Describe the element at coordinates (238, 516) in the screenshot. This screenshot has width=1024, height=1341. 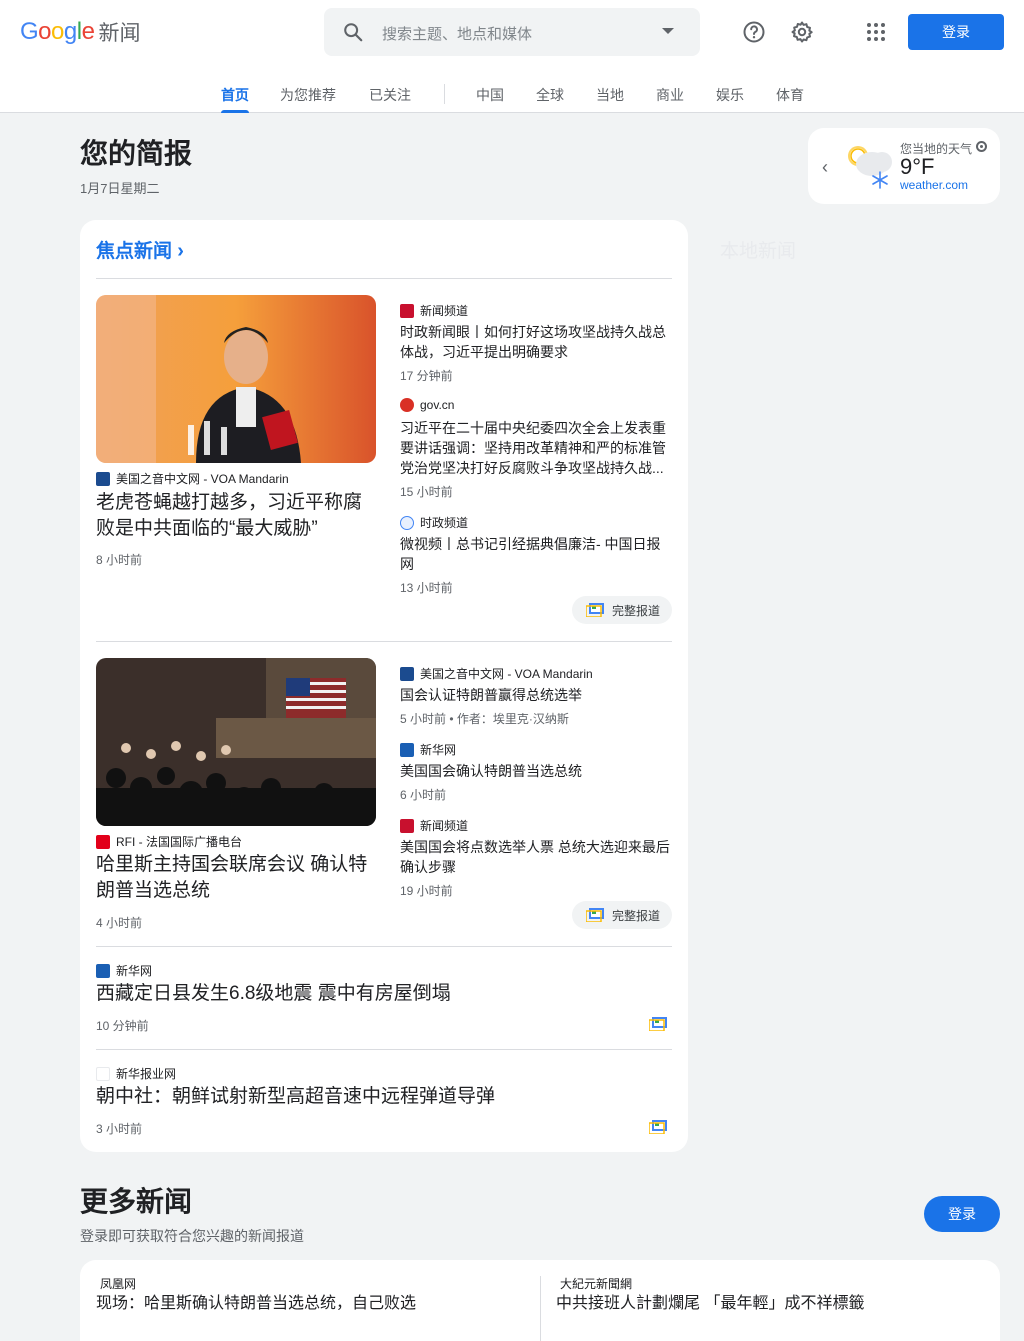
I see `story-headline: 老虎苍蝇越打越多，习近平称腐败是中共面临的“最大威胁”` at that location.